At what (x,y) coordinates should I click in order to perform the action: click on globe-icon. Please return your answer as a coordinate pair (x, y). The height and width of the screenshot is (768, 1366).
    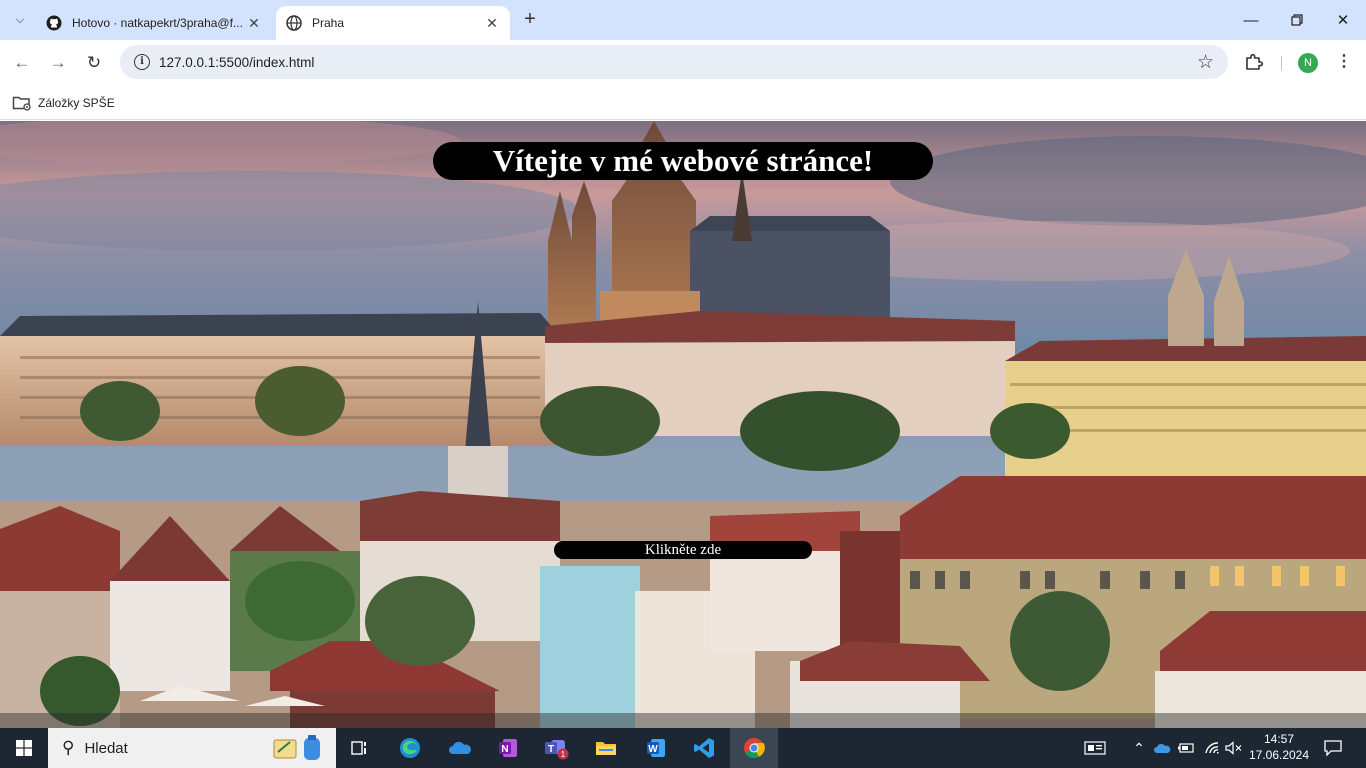
    Looking at the image, I should click on (294, 23).